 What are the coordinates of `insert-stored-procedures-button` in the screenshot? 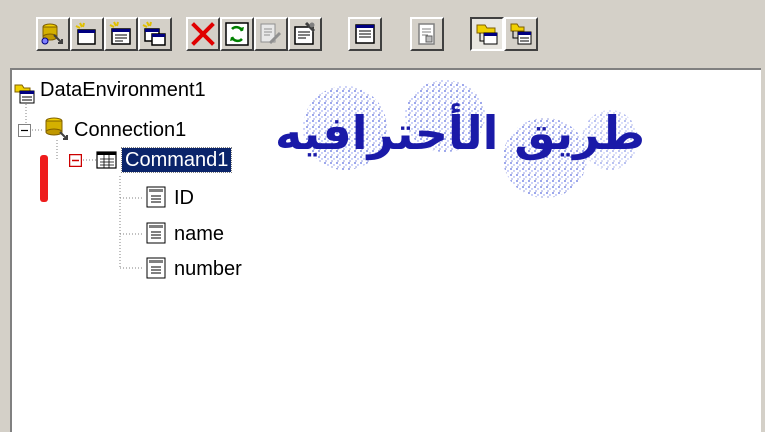 It's located at (121, 34).